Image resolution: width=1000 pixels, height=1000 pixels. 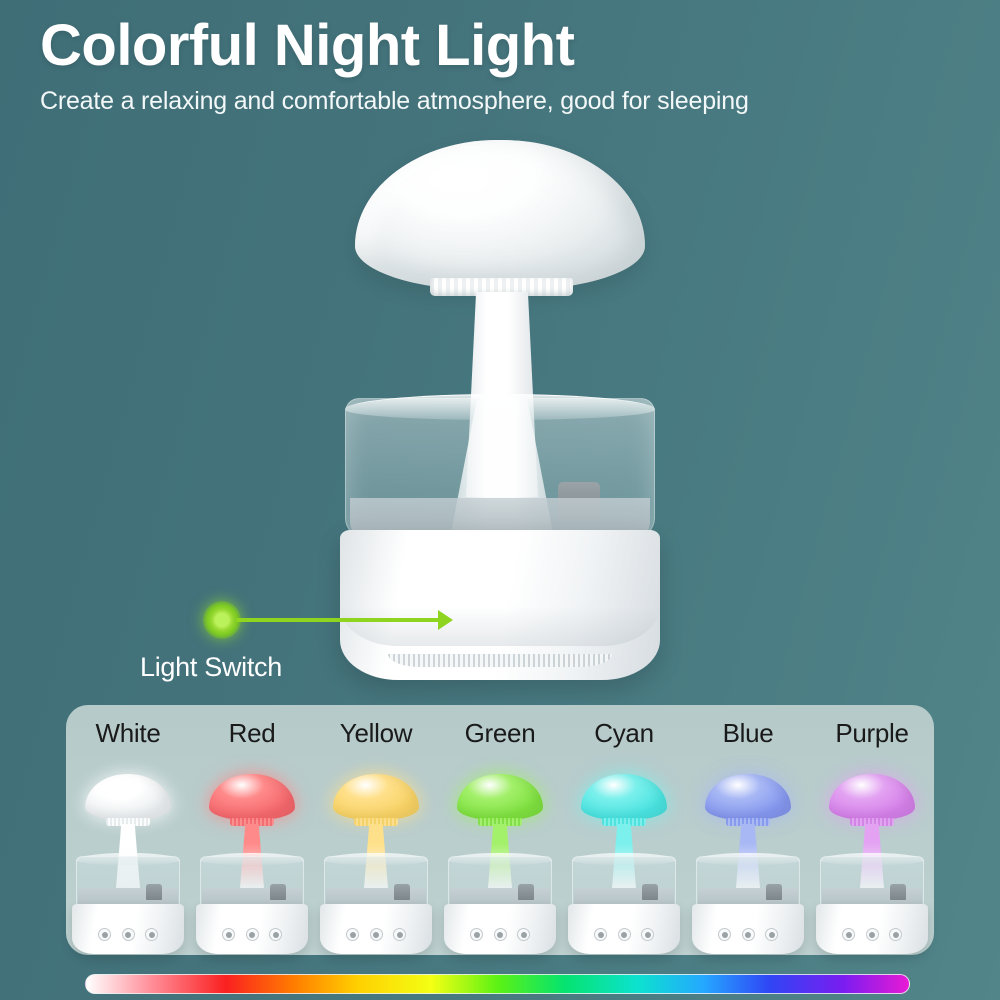 What do you see at coordinates (278, 892) in the screenshot?
I see `mini-nozzle-red` at bounding box center [278, 892].